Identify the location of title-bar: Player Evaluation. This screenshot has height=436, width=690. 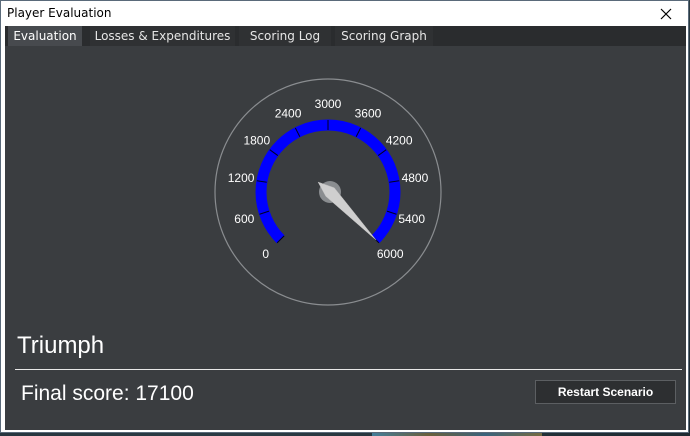
(344, 13).